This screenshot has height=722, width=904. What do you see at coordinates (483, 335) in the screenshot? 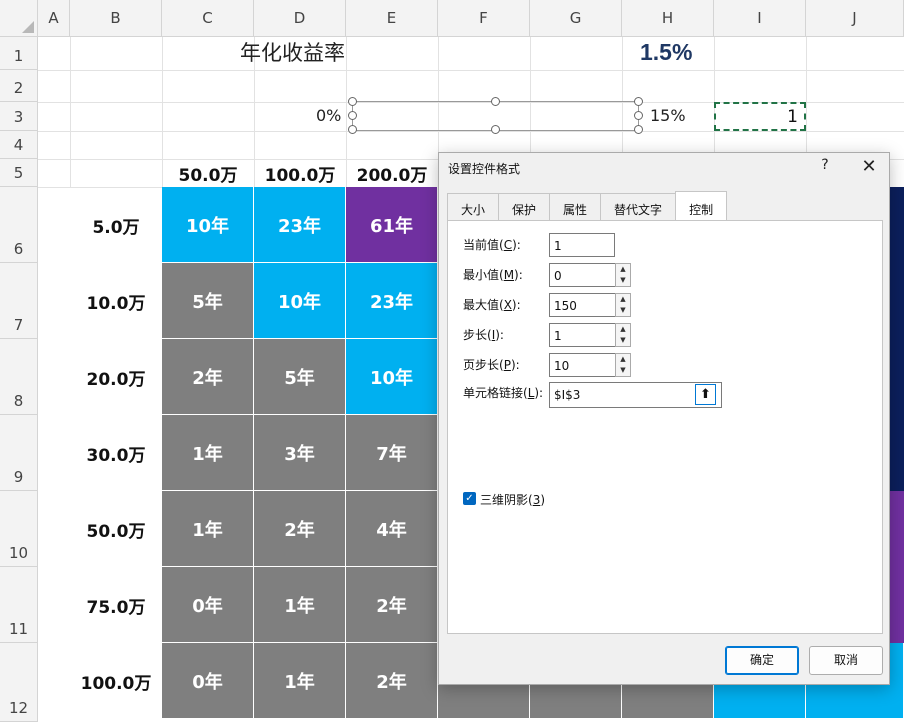
I see `step-label: 步长(I):` at bounding box center [483, 335].